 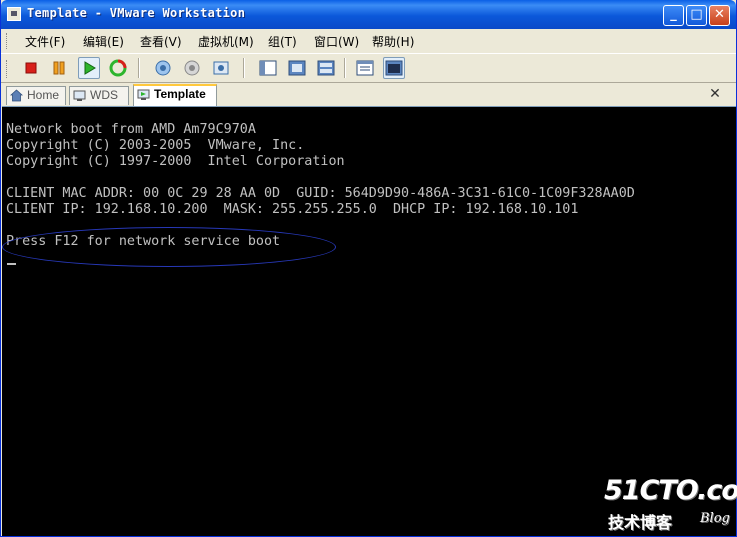 I want to click on snapshot-button, so click(x=163, y=68).